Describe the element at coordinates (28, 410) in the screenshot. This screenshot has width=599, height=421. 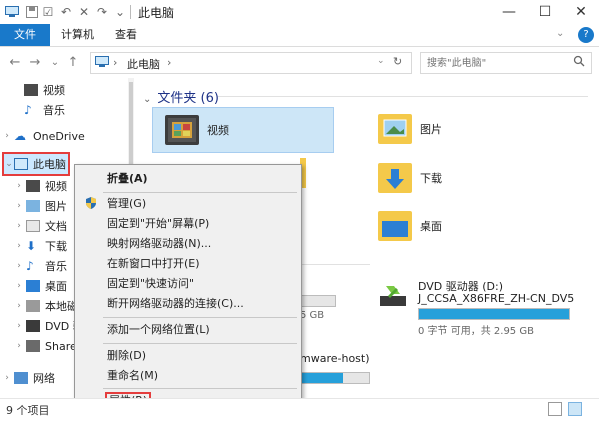
I see `item-count: 9 个项目` at that location.